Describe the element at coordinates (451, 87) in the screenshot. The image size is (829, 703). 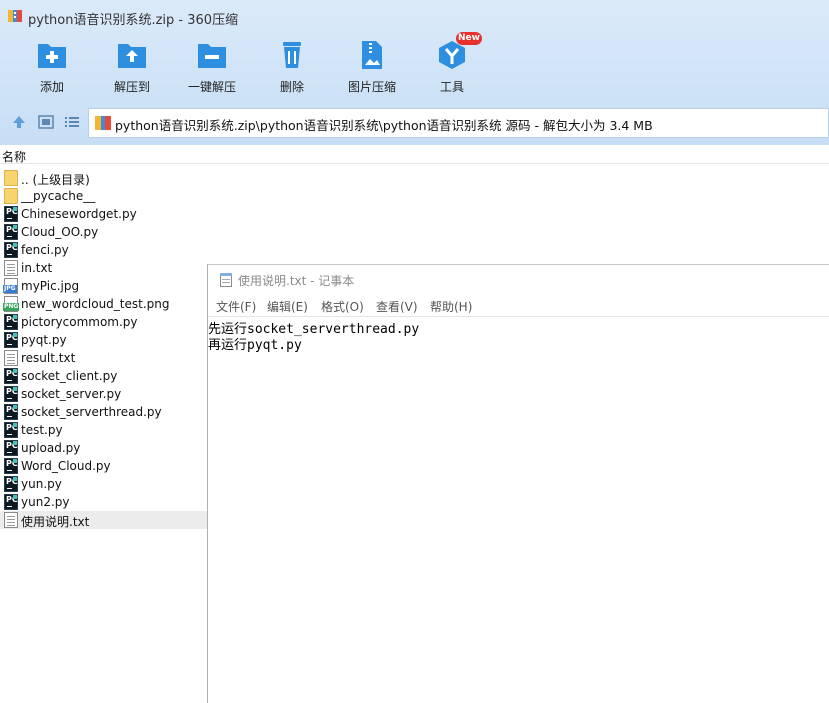
I see `tools-label: 工具` at that location.